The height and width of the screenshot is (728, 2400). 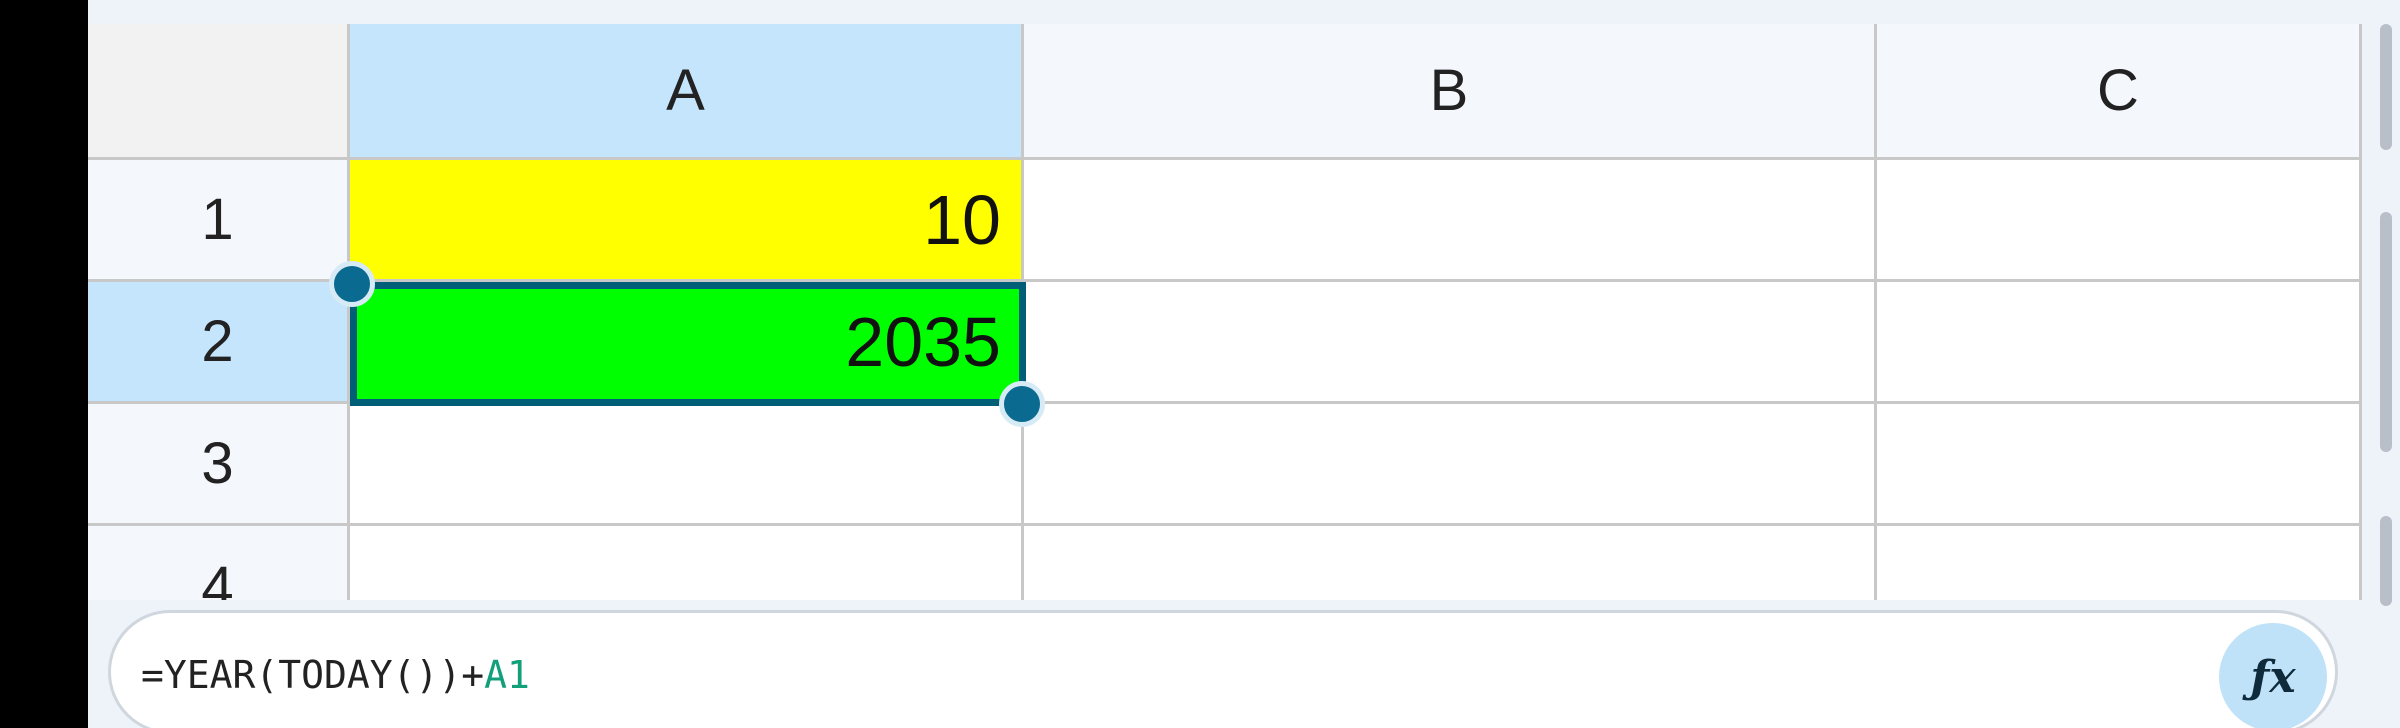 I want to click on row-header-2: 2, so click(x=219, y=343).